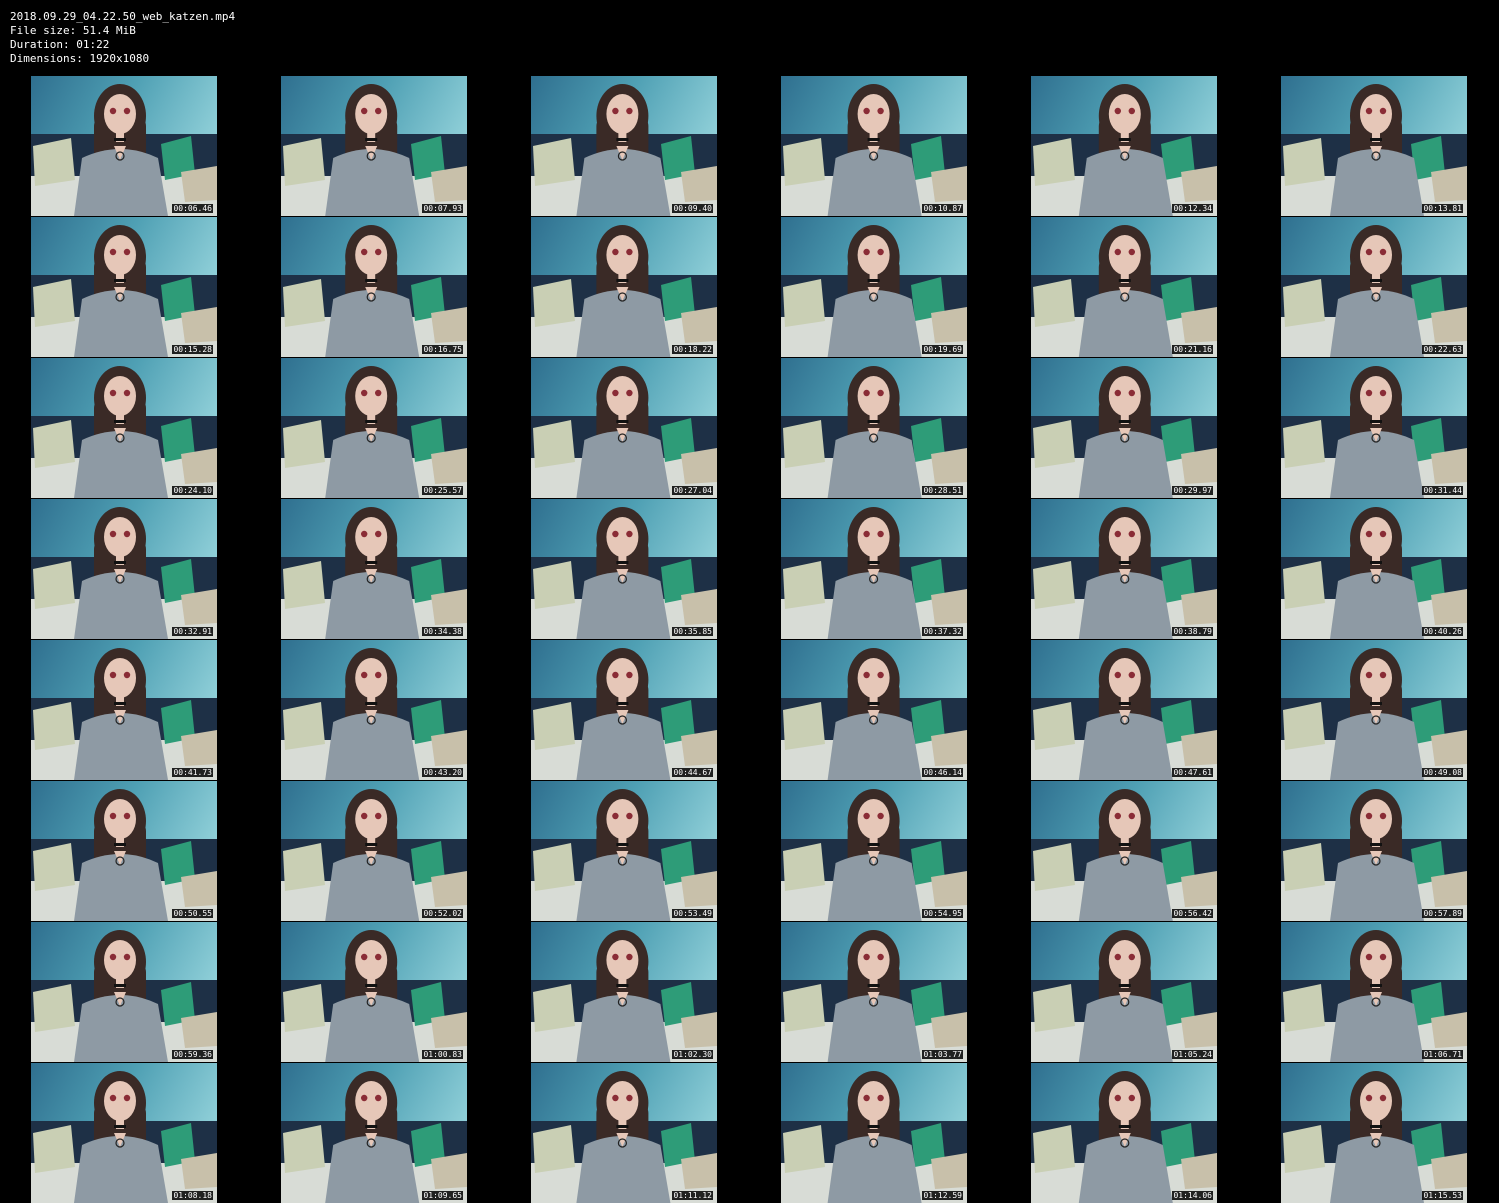 The width and height of the screenshot is (1499, 1203). I want to click on timestamp-label: 00:50.55, so click(192, 913).